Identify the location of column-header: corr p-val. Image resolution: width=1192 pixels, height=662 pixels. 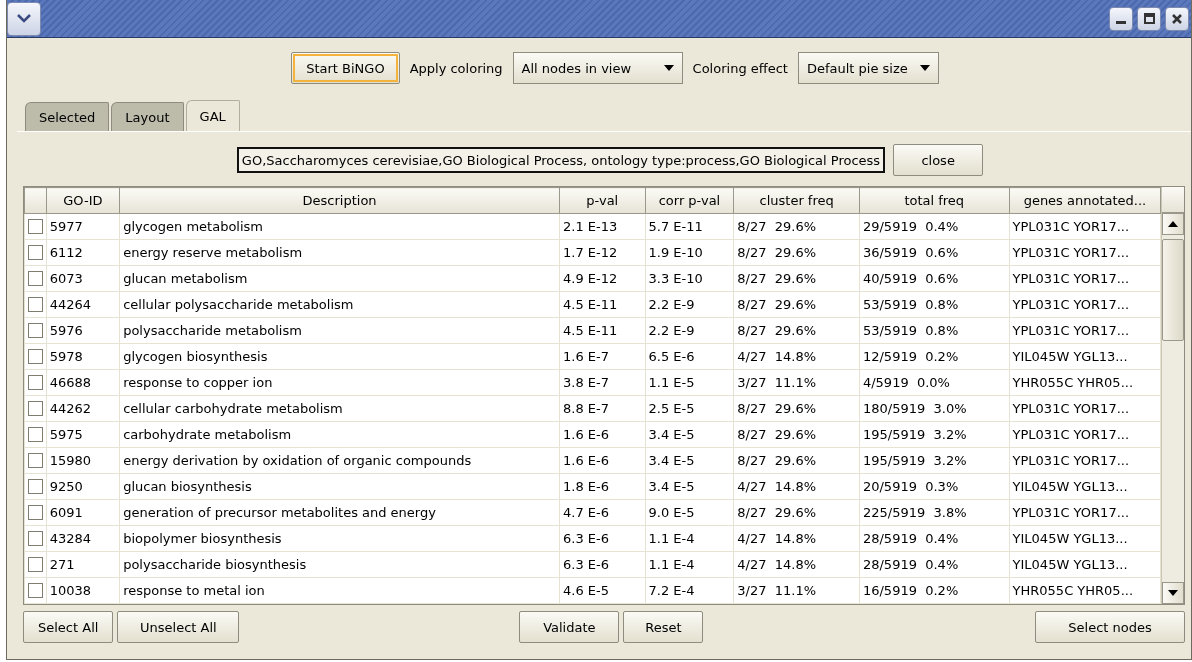
(689, 200).